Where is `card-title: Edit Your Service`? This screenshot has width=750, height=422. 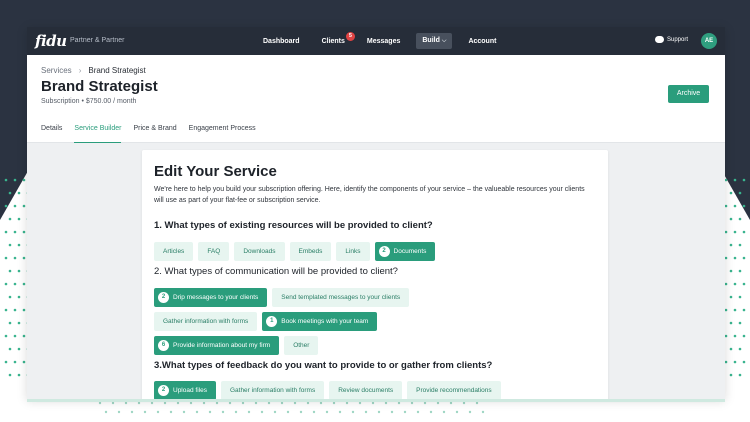 card-title: Edit Your Service is located at coordinates (215, 171).